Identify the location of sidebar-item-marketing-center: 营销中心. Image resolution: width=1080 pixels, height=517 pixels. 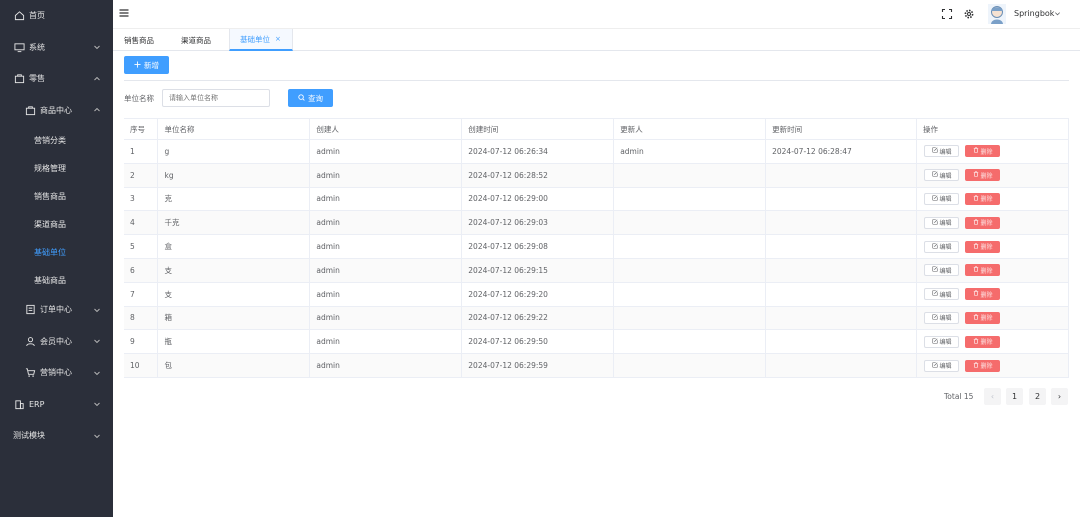
(56, 373).